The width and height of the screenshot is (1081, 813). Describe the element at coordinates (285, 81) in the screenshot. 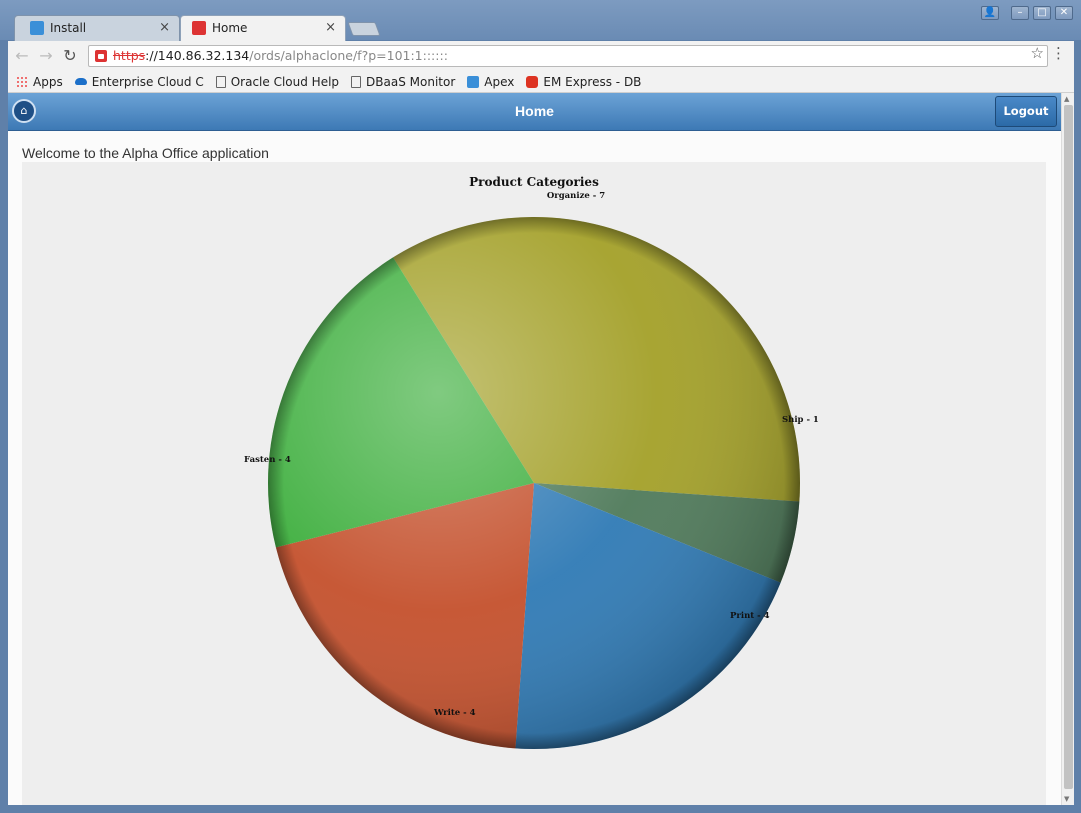

I see `bookmark-label: Oracle Cloud Help` at that location.